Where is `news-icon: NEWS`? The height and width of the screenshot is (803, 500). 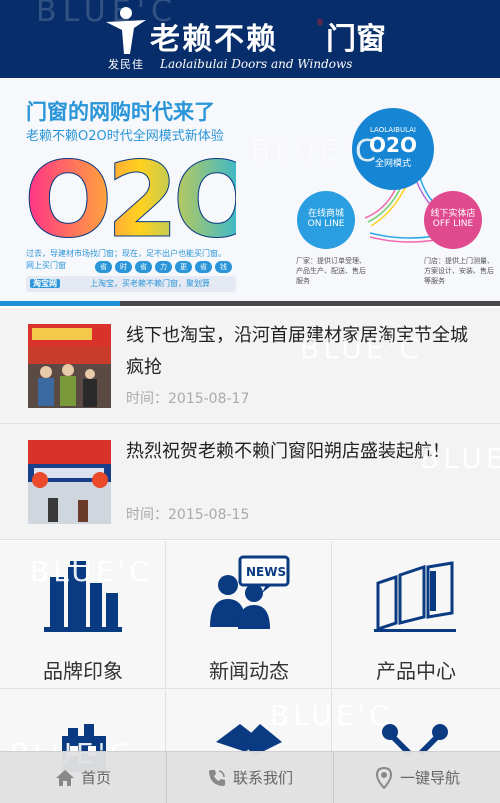
news-icon: NEWS is located at coordinates (250, 592).